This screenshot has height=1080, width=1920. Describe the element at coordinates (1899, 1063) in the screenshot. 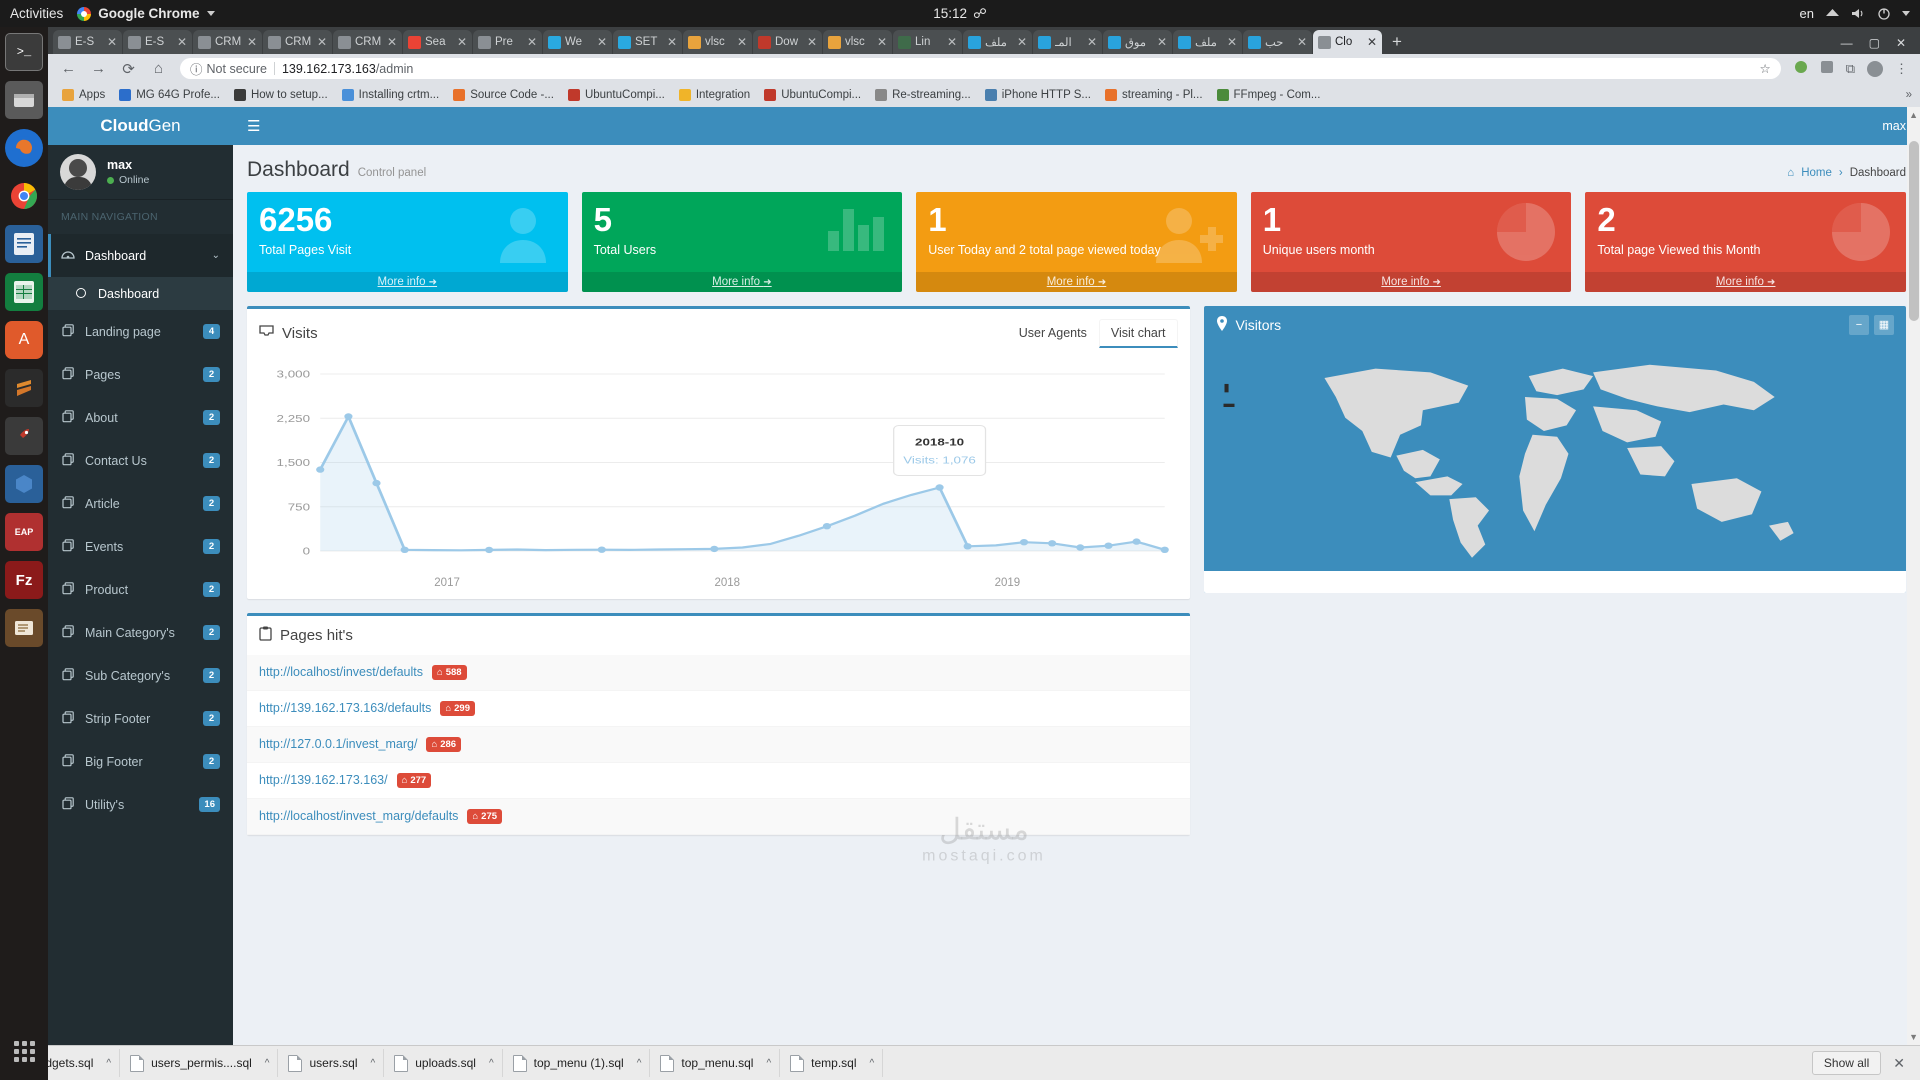

I see `close-downloads-bar-icon: ✕` at that location.